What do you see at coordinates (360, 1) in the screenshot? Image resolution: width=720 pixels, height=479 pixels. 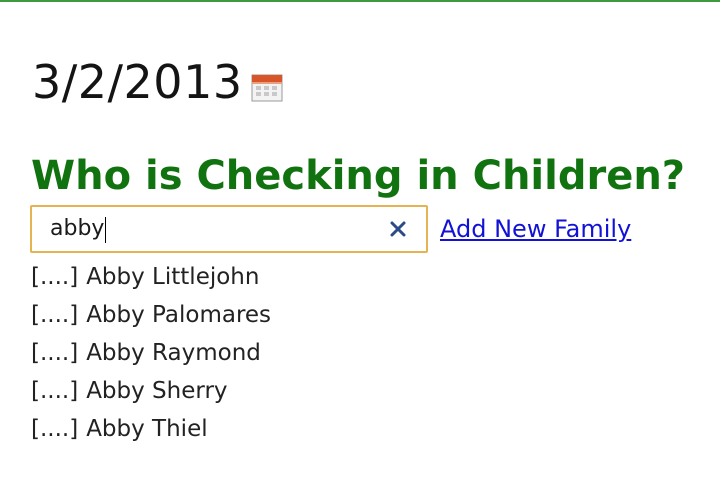 I see `top-border` at bounding box center [360, 1].